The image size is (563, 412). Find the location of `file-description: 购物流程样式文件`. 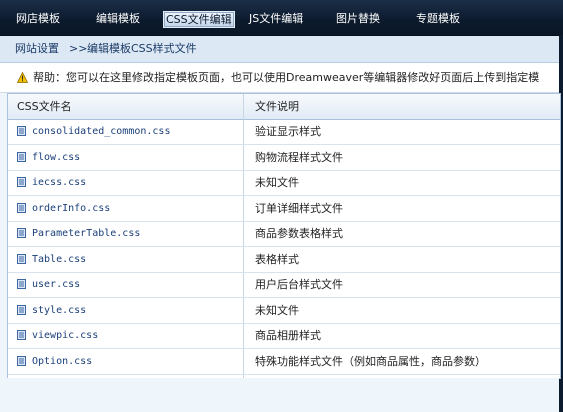

file-description: 购物流程样式文件 is located at coordinates (299, 157).